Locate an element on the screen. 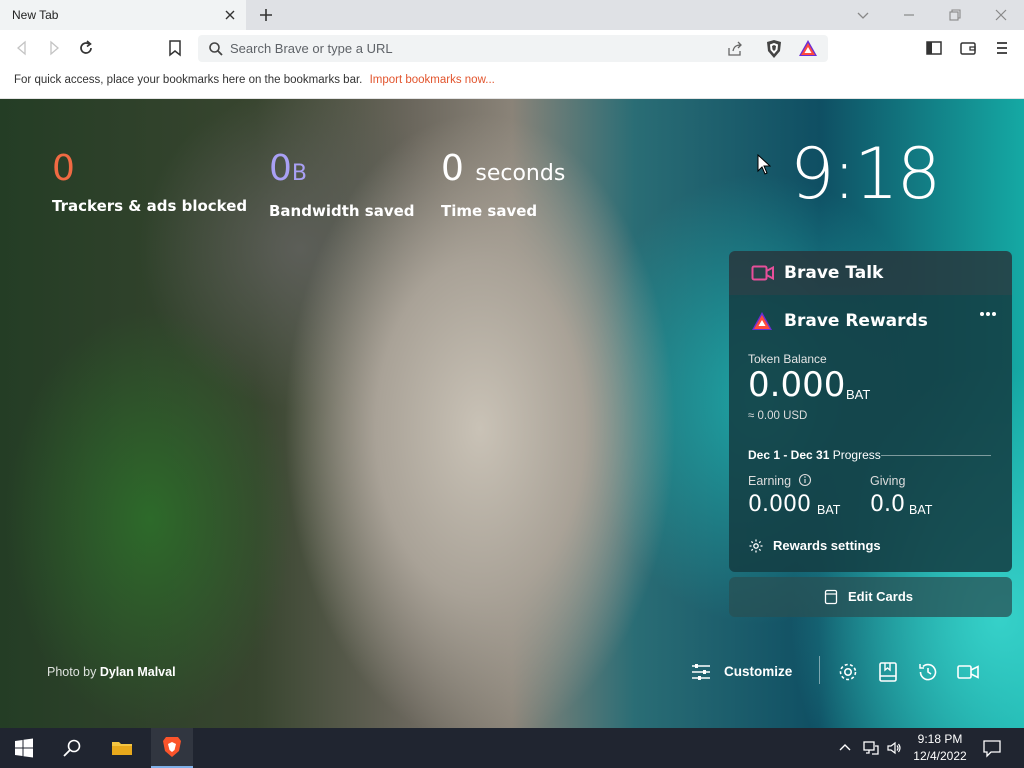 This screenshot has width=1024, height=768. photo-credit-author: Dylan Malval is located at coordinates (137, 672).